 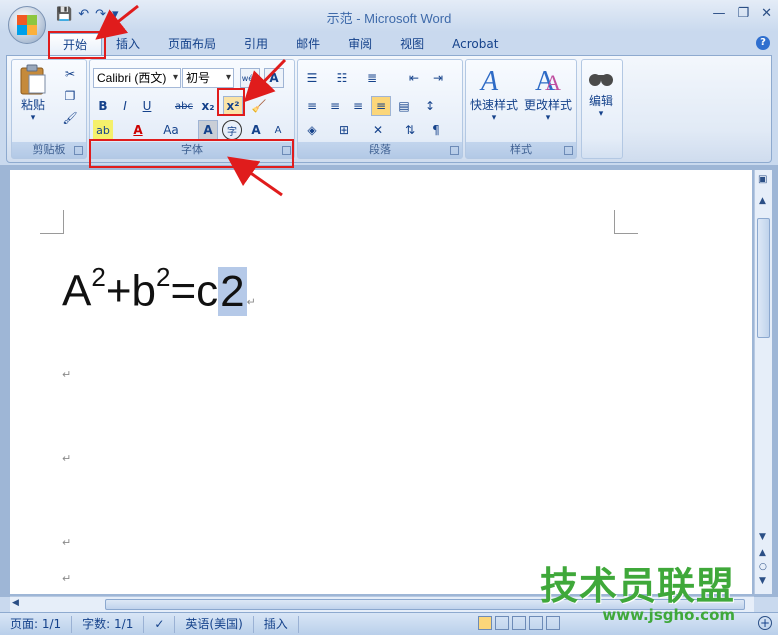 I want to click on arrow-to-font-group, so click(x=255, y=176).